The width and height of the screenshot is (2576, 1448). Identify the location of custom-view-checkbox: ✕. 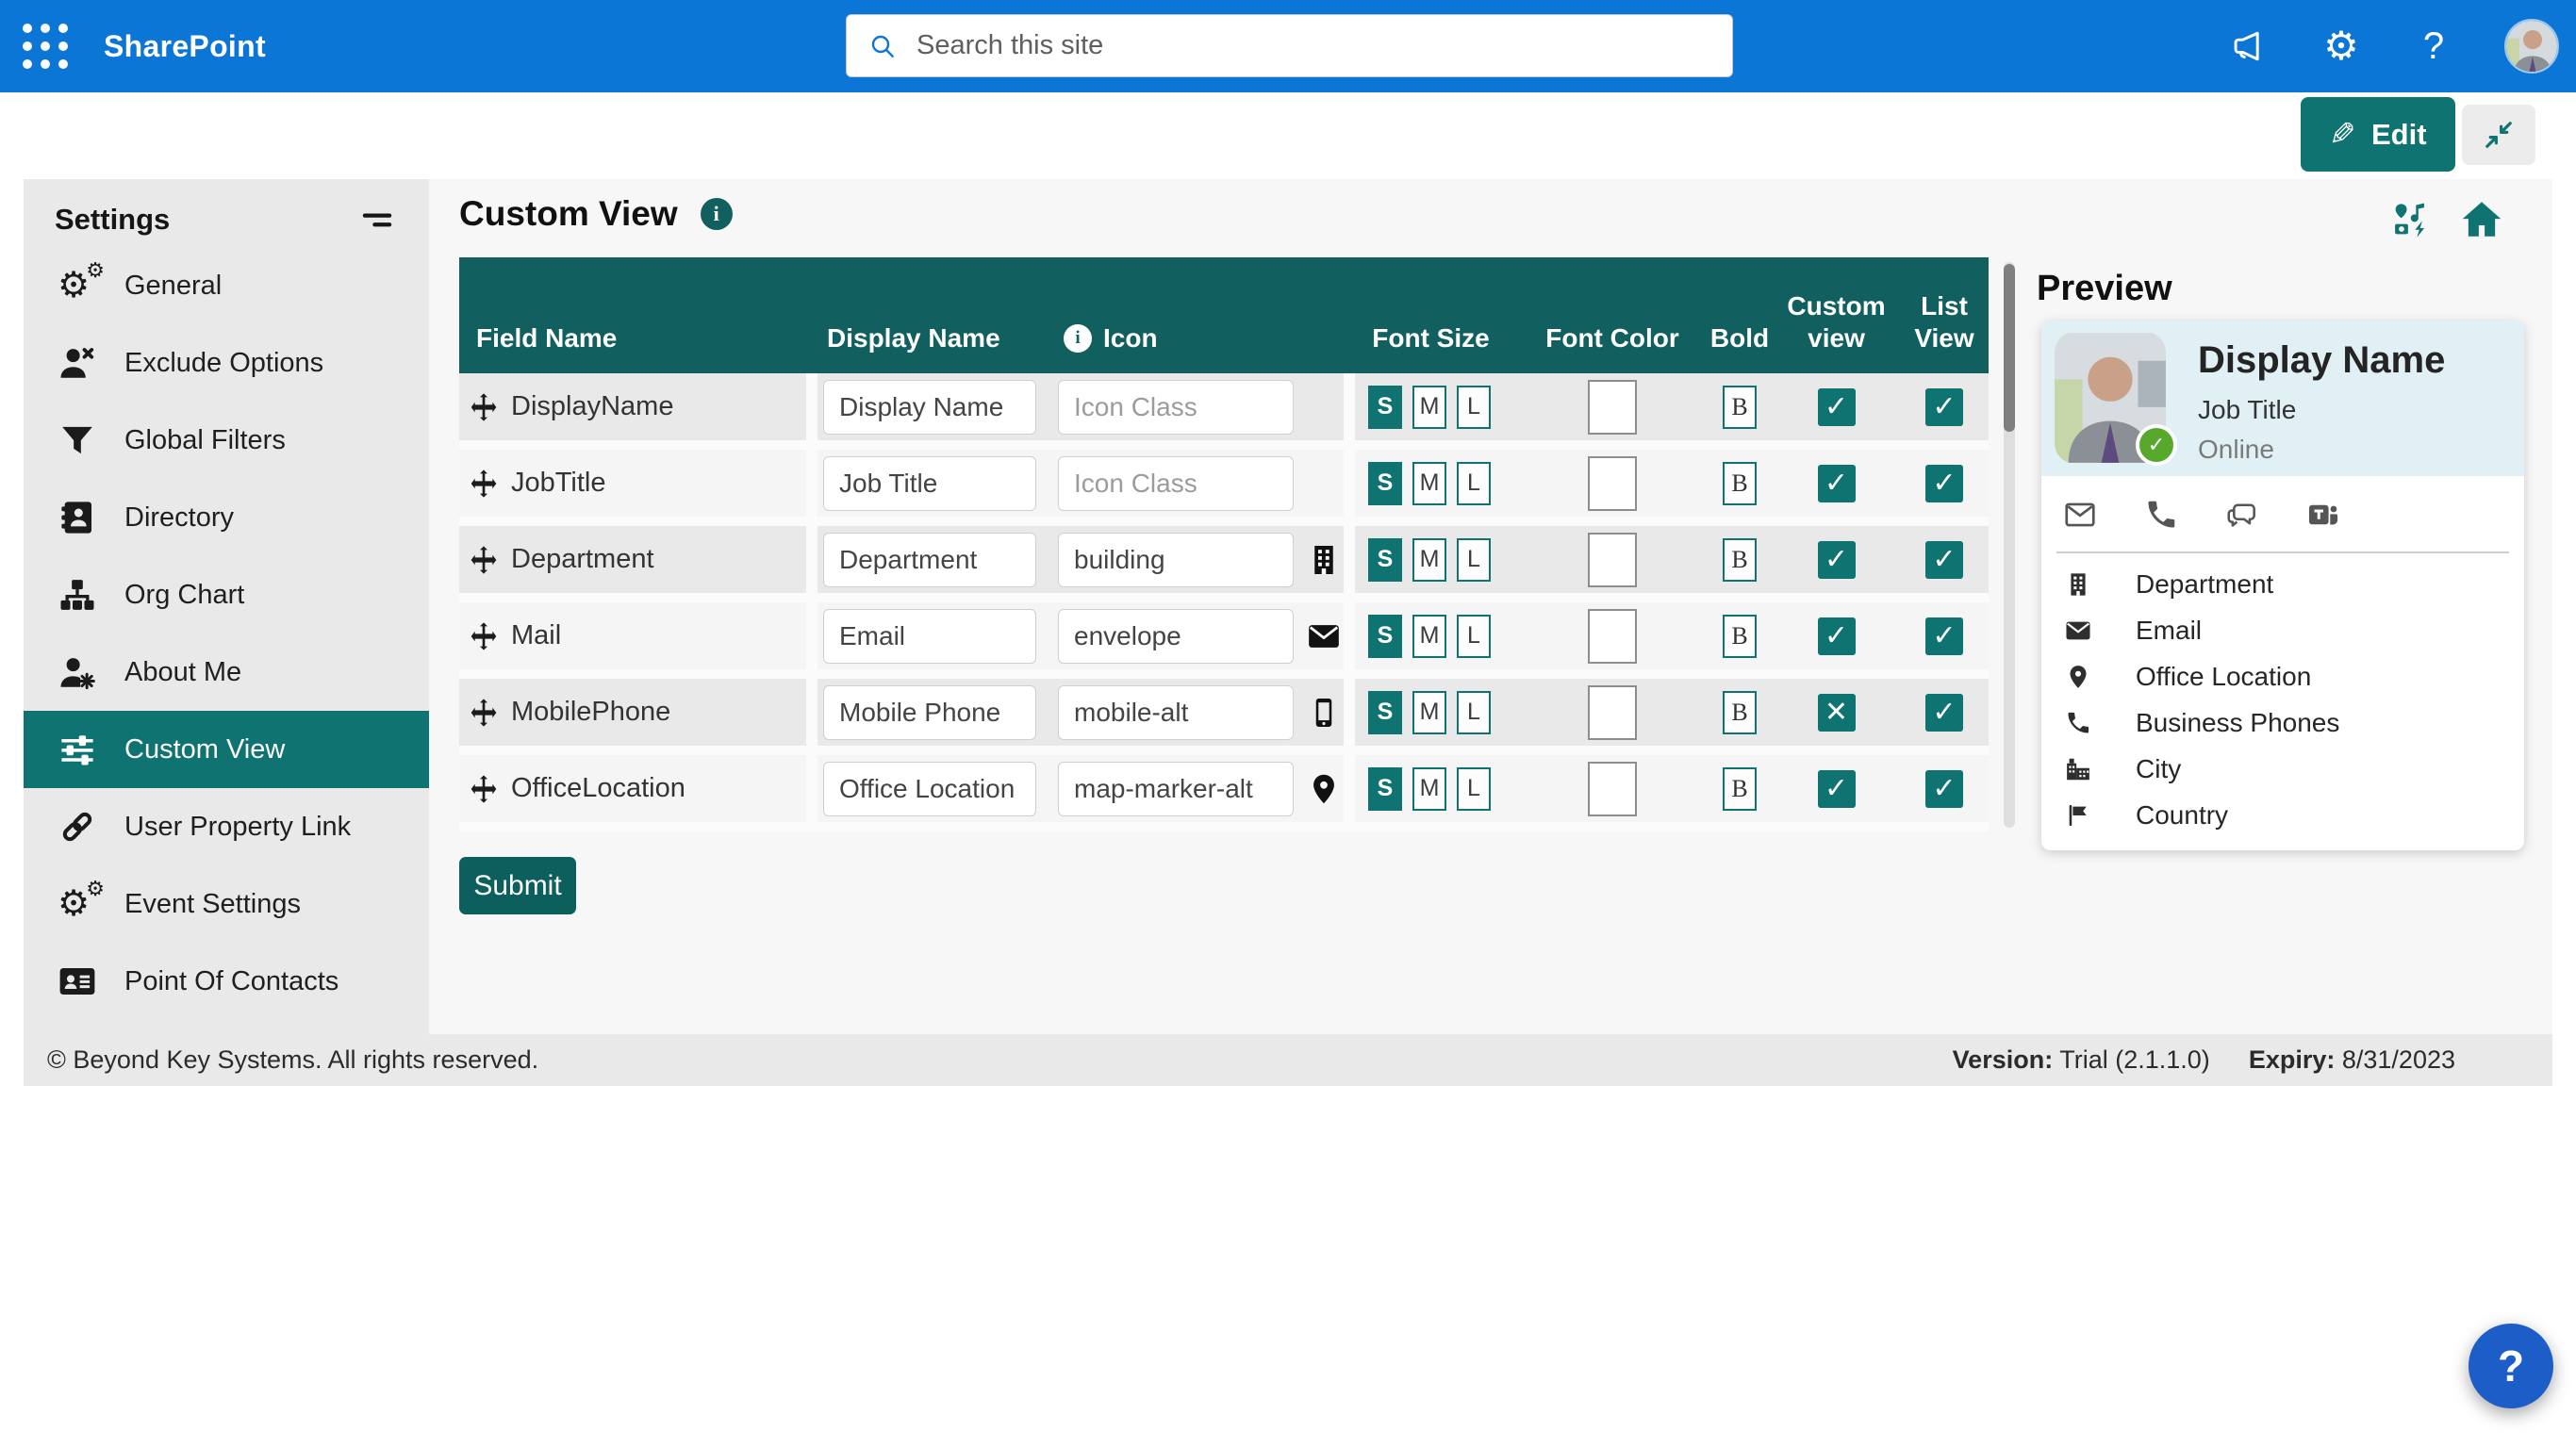
(1836, 712).